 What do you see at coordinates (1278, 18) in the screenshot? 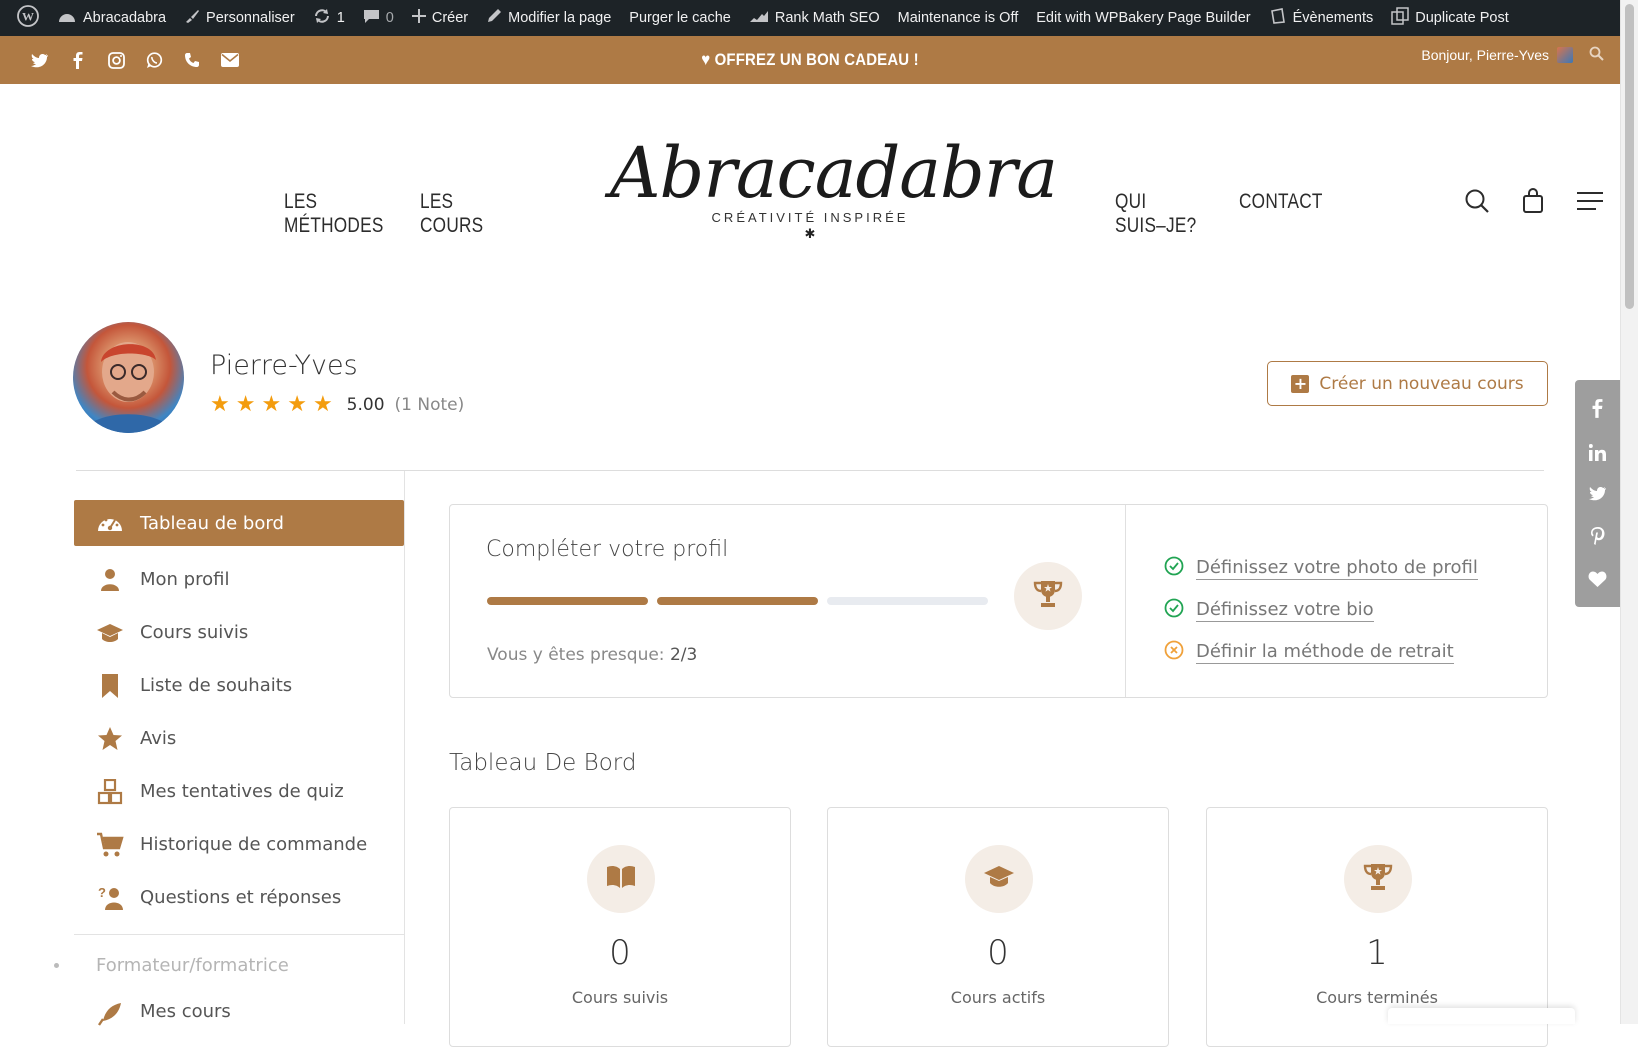
I see `events-icon` at bounding box center [1278, 18].